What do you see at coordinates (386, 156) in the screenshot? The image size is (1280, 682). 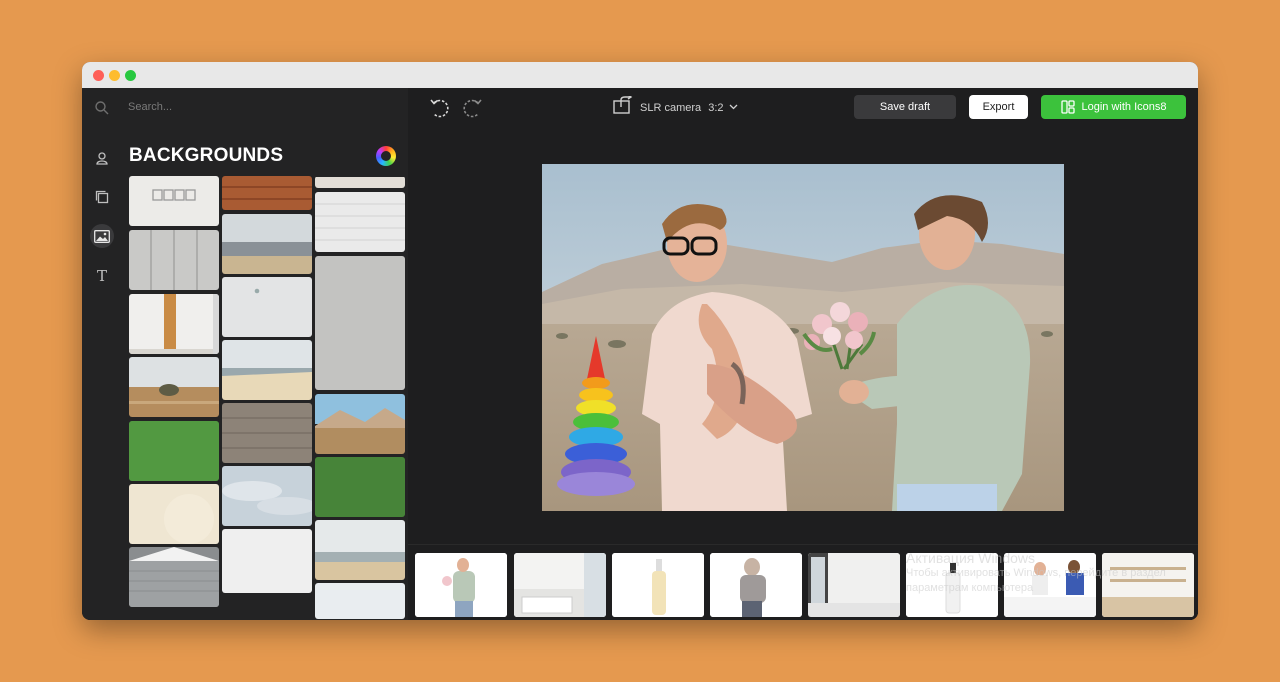 I see `color-palette-icon` at bounding box center [386, 156].